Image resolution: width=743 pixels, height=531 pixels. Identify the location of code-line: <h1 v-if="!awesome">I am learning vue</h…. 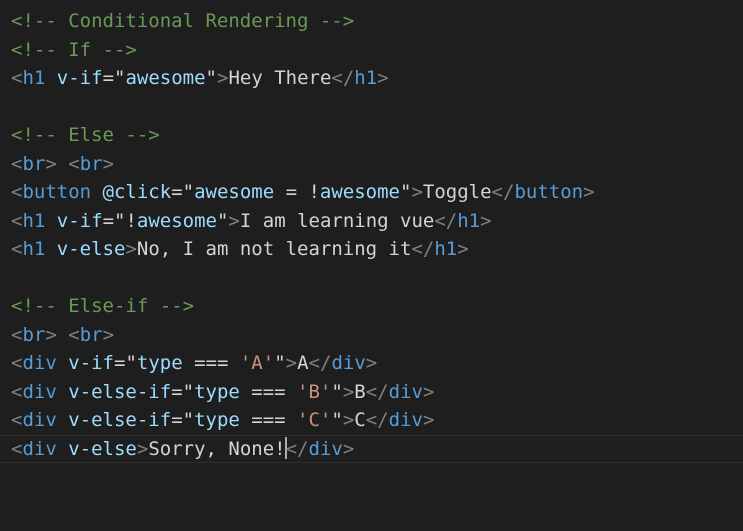
(377, 221).